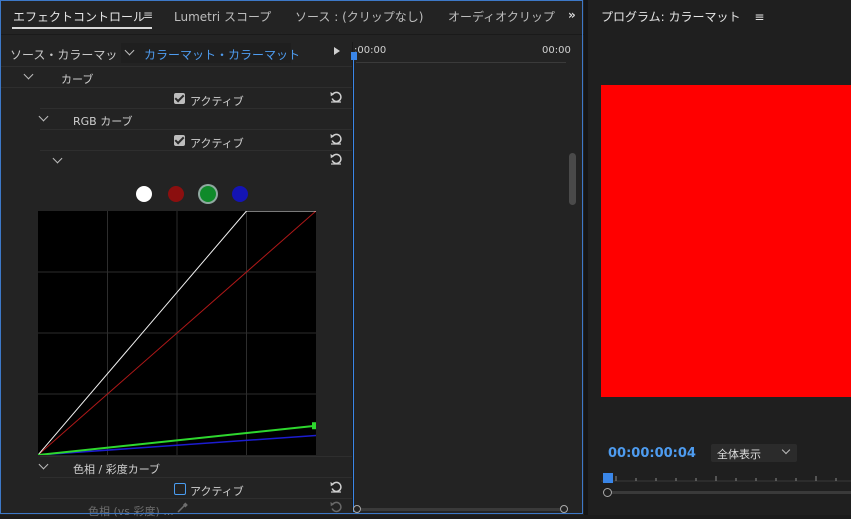  What do you see at coordinates (217, 101) in the screenshot?
I see `curves-active-label: アクティブ` at bounding box center [217, 101].